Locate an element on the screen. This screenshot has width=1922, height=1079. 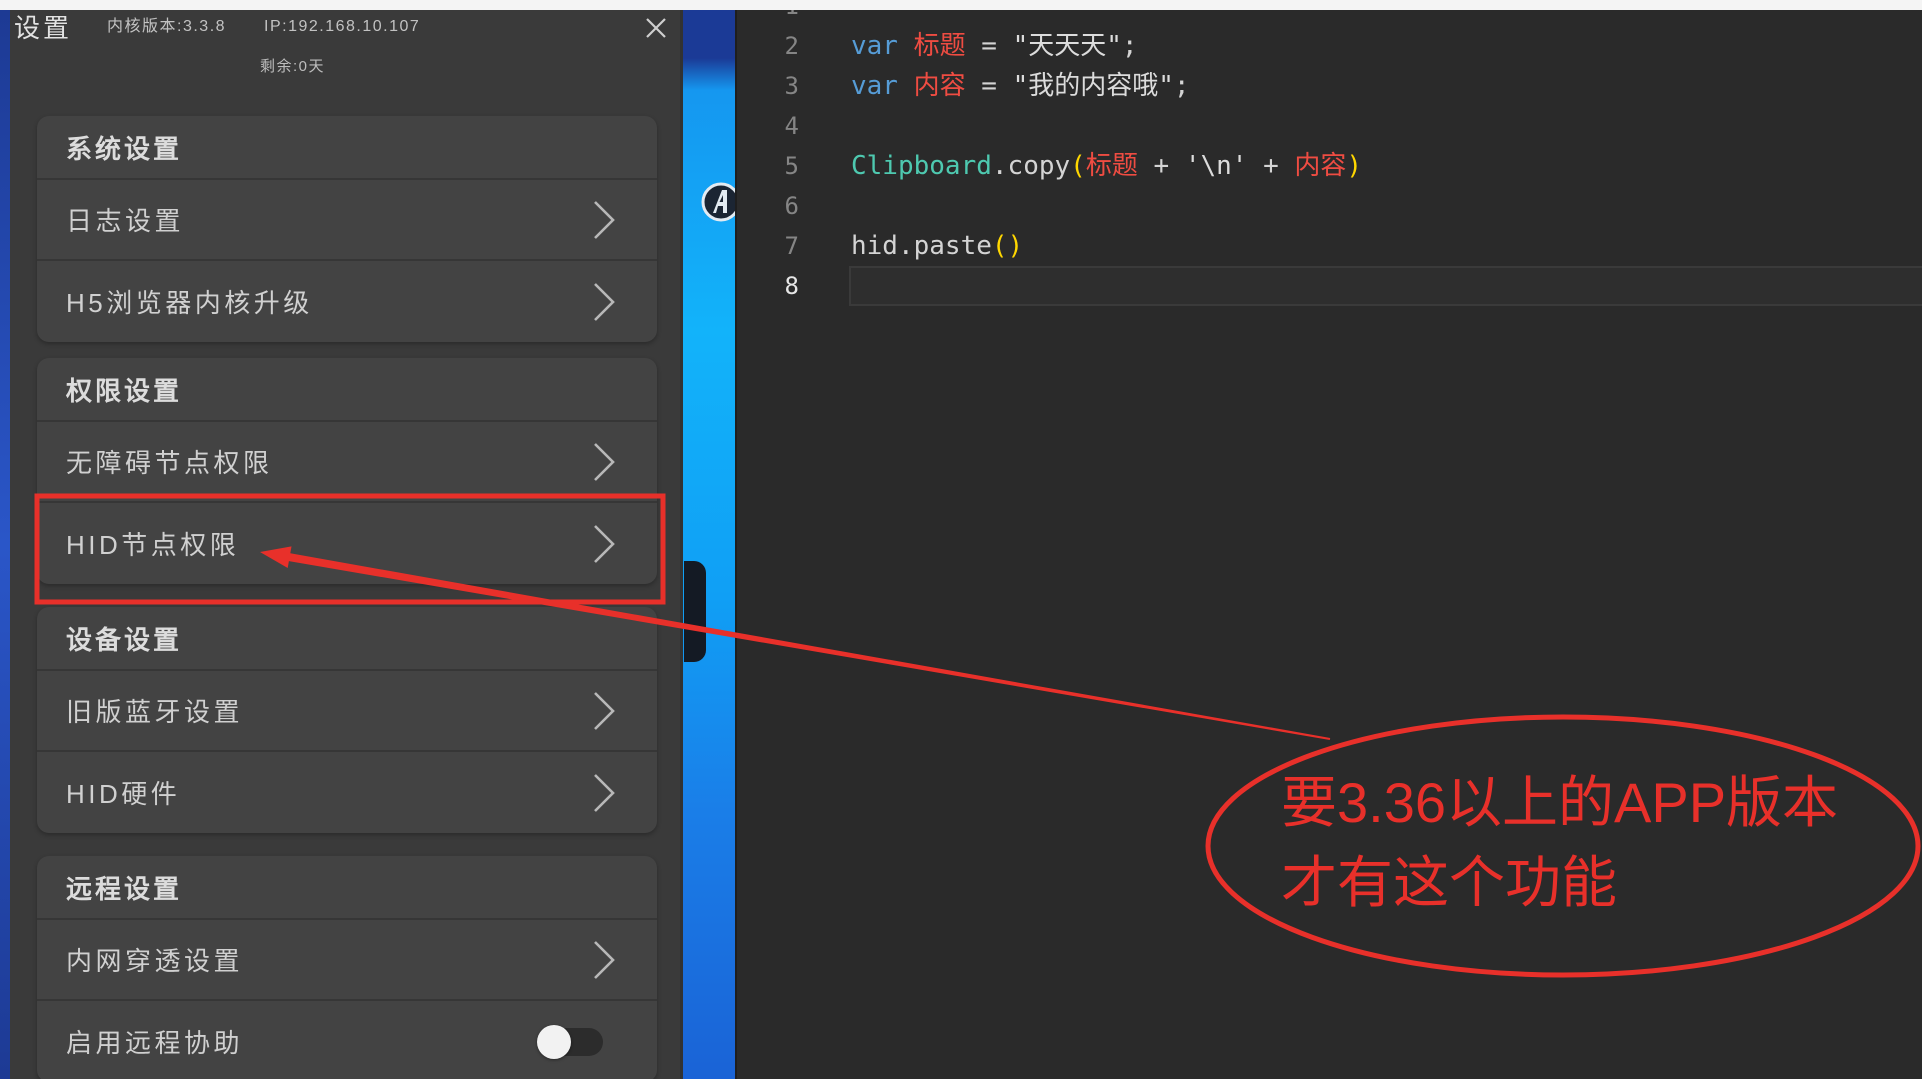
legacy-bluetooth-settings-item: 旧版蓝牙设置 is located at coordinates (347, 711).